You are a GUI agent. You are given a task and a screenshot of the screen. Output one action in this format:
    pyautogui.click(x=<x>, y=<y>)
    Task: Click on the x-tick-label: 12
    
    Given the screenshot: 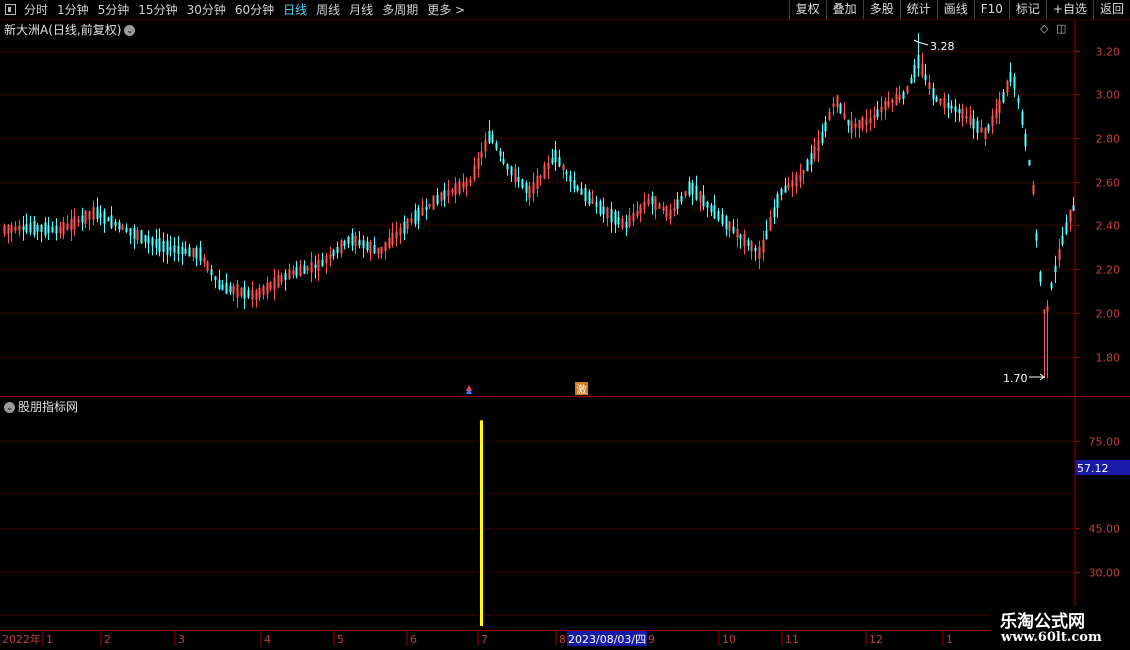 What is the action you would take?
    pyautogui.click(x=876, y=639)
    